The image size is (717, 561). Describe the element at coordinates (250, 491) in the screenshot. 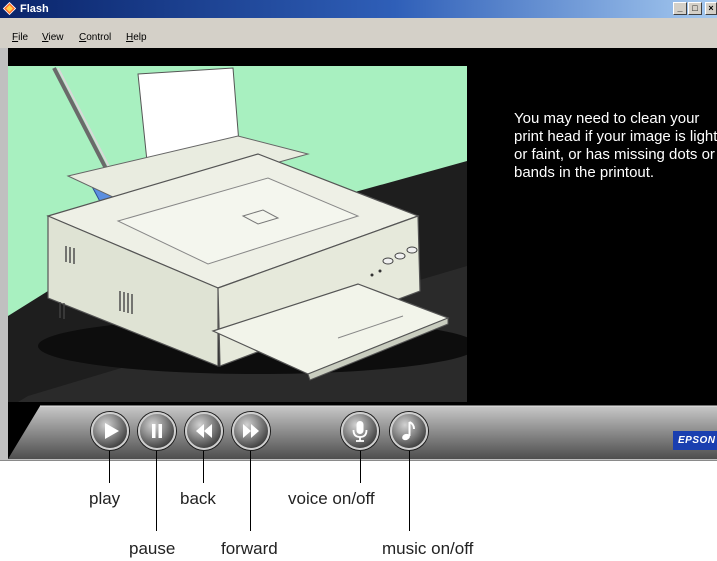

I see `forward-callout-line` at that location.